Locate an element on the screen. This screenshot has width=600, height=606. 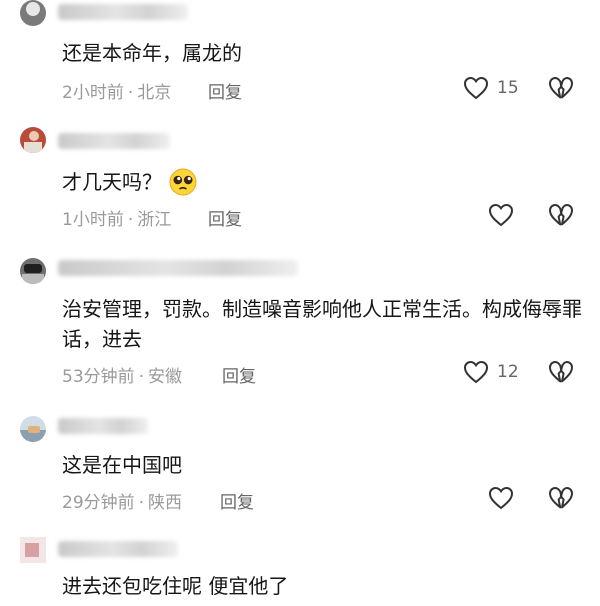
like-count: 15 is located at coordinates (508, 88).